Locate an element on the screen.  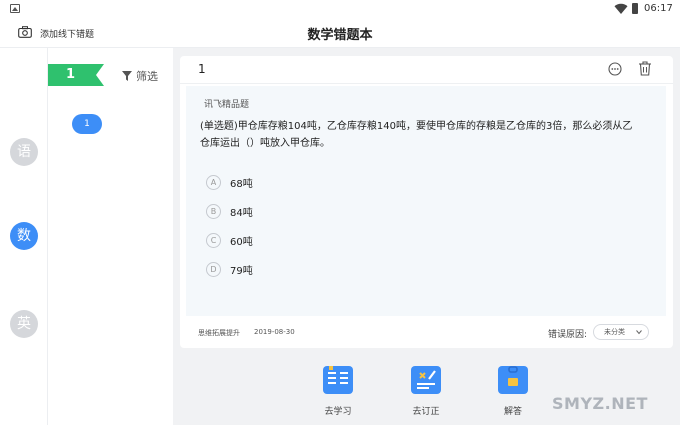
question-count-badge: 1 is located at coordinates (76, 75).